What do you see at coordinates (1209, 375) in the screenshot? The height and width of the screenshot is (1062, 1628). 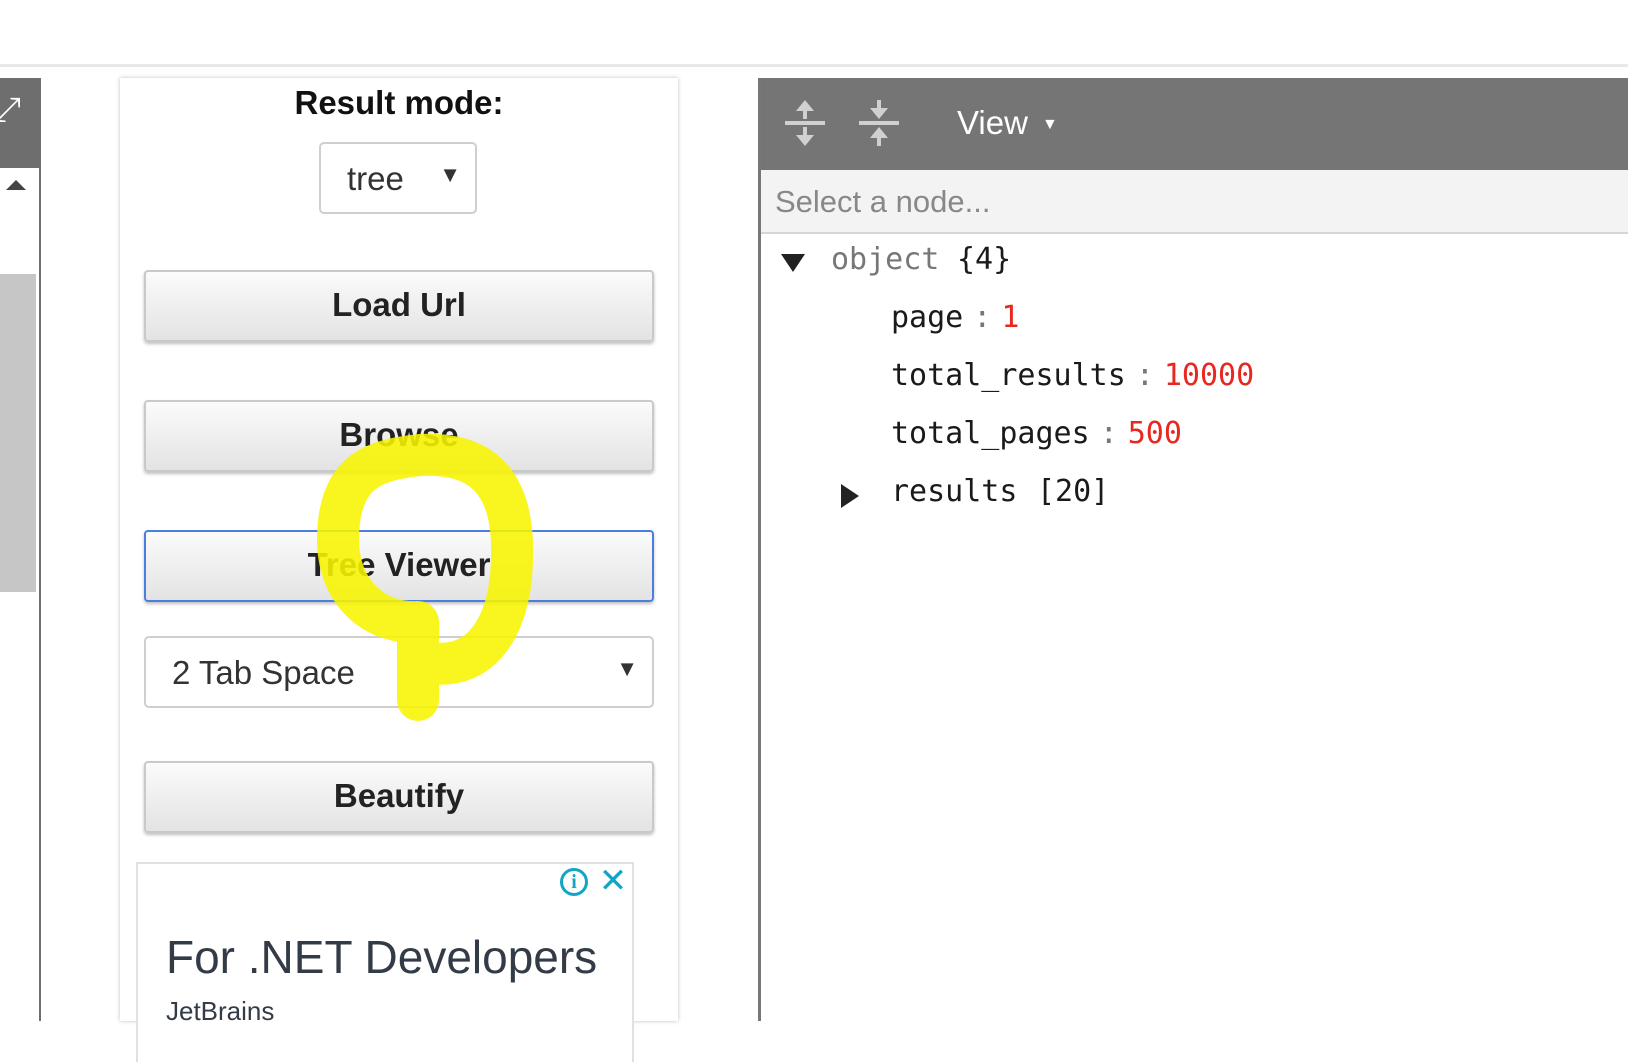 I see `node-value: 10000` at bounding box center [1209, 375].